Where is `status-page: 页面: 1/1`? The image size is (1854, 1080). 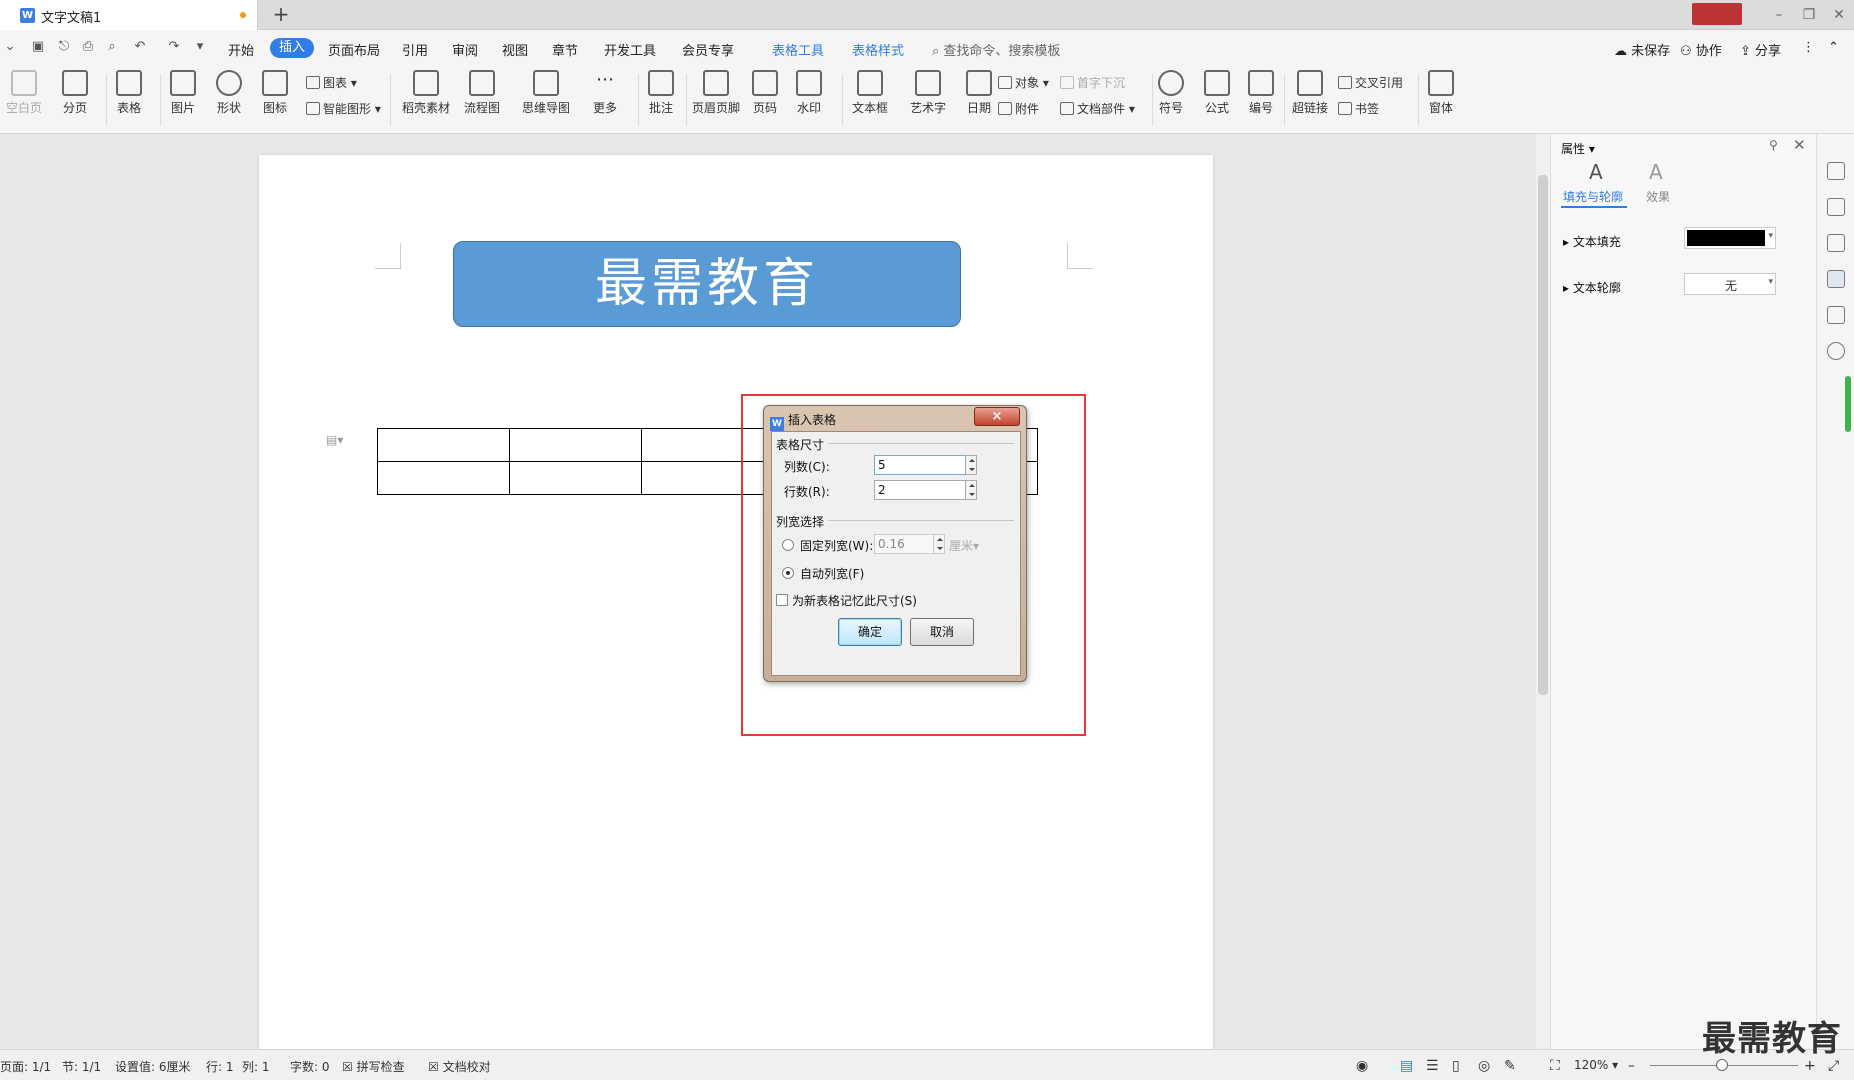
status-page: 页面: 1/1 is located at coordinates (25, 1066).